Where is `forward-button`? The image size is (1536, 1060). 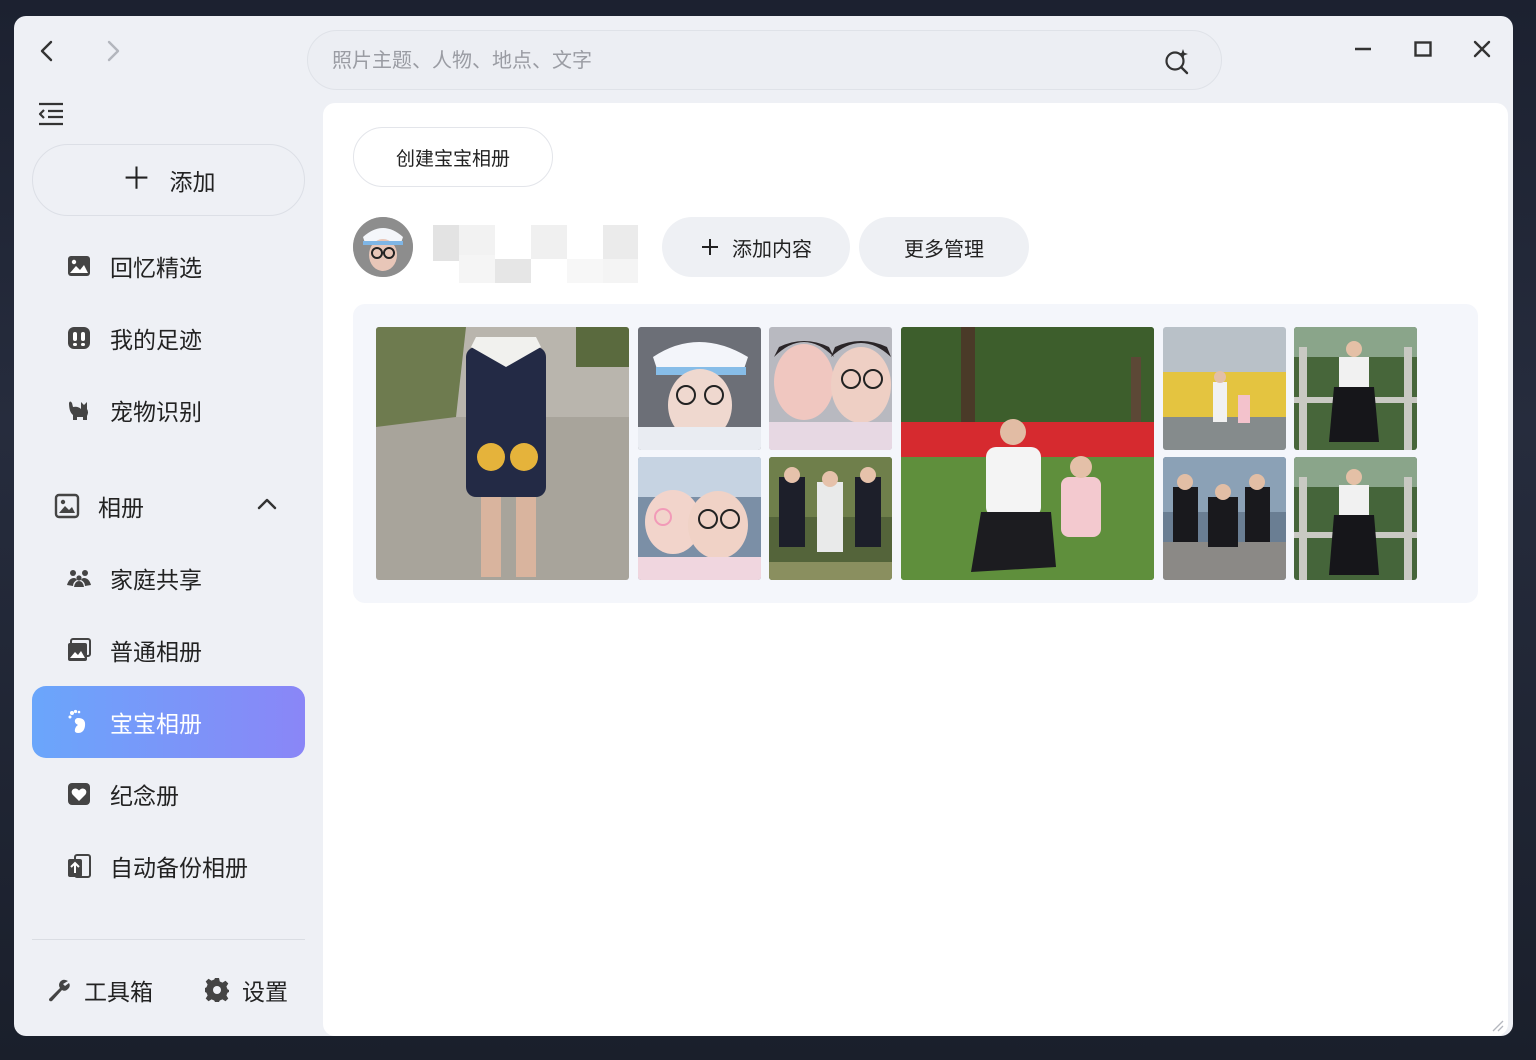 forward-button is located at coordinates (113, 51).